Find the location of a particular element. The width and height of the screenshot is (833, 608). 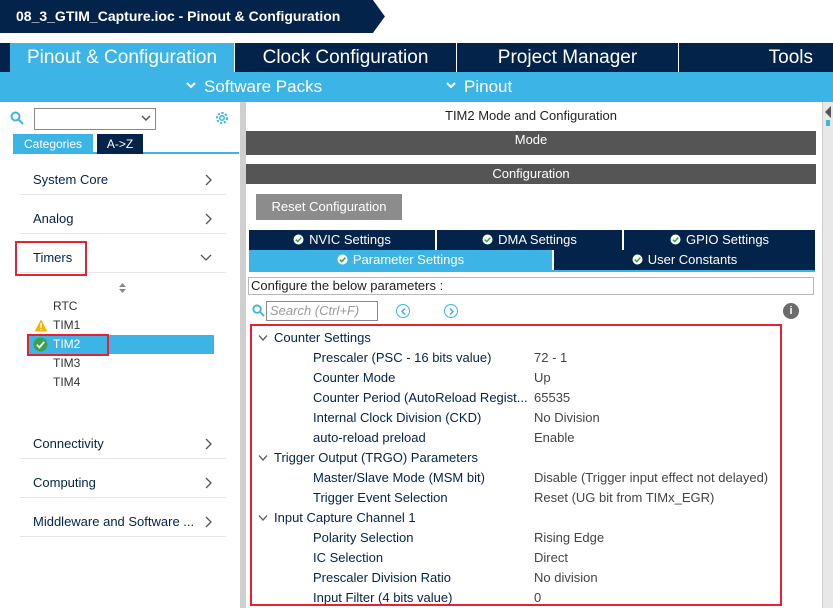

category-label: Computing is located at coordinates (64, 482).